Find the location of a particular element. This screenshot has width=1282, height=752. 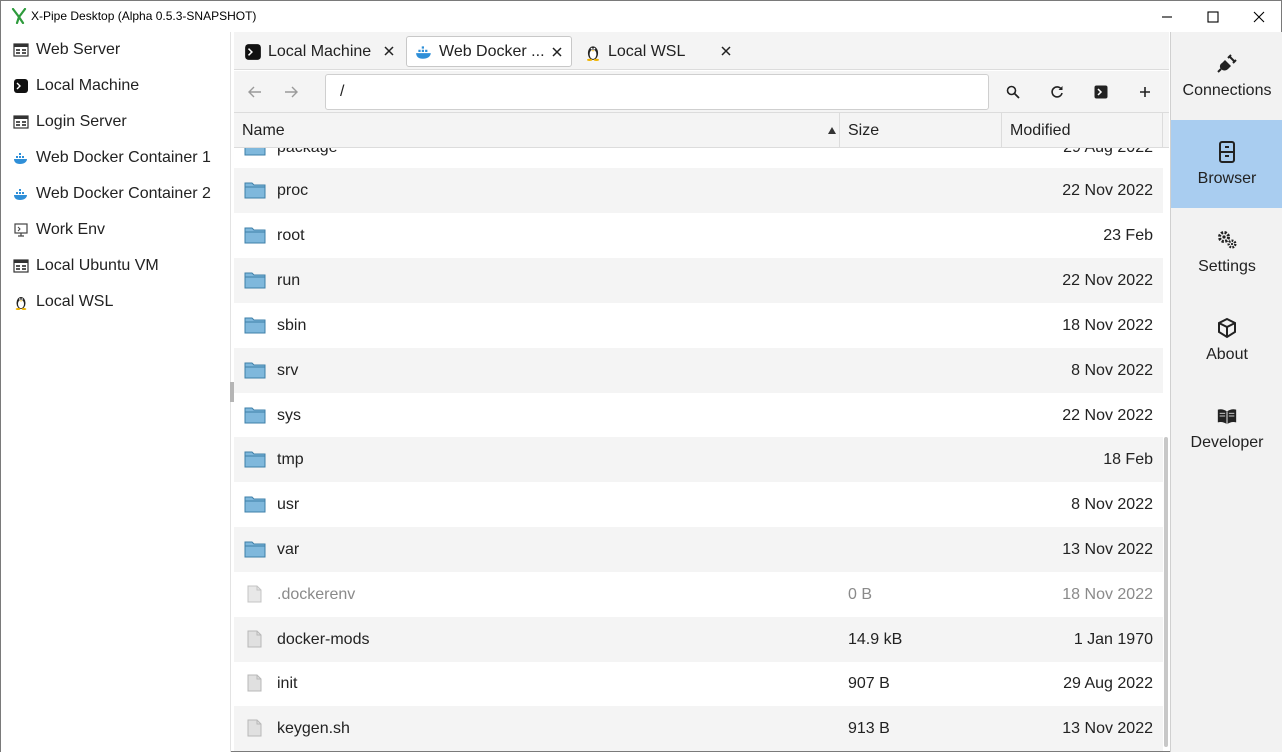

connection-label: Work Env is located at coordinates (71, 229).